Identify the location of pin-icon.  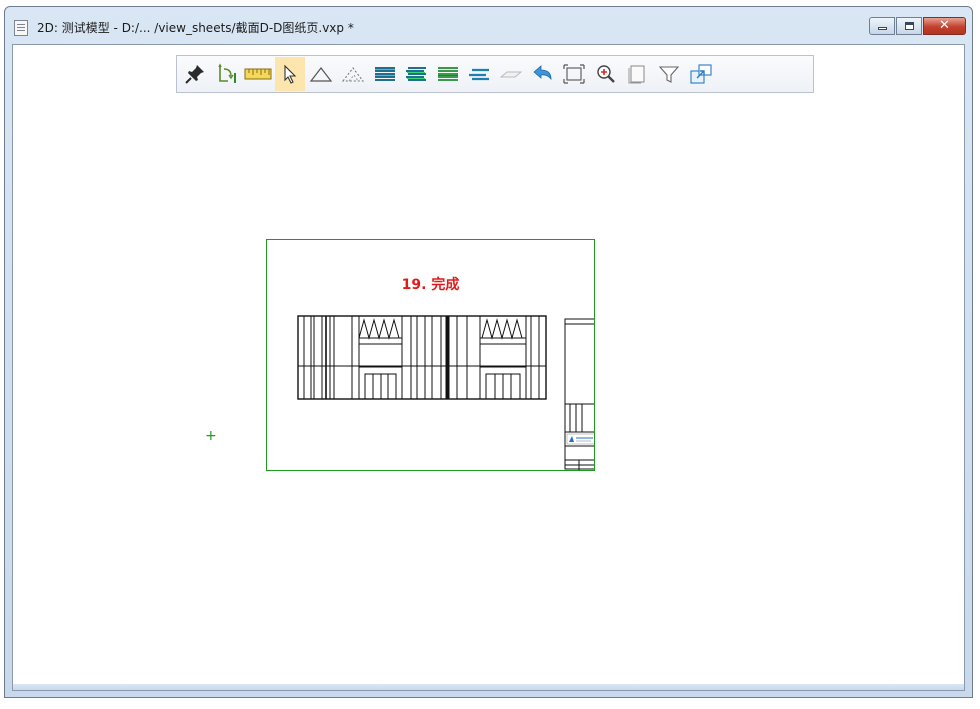
(194, 74).